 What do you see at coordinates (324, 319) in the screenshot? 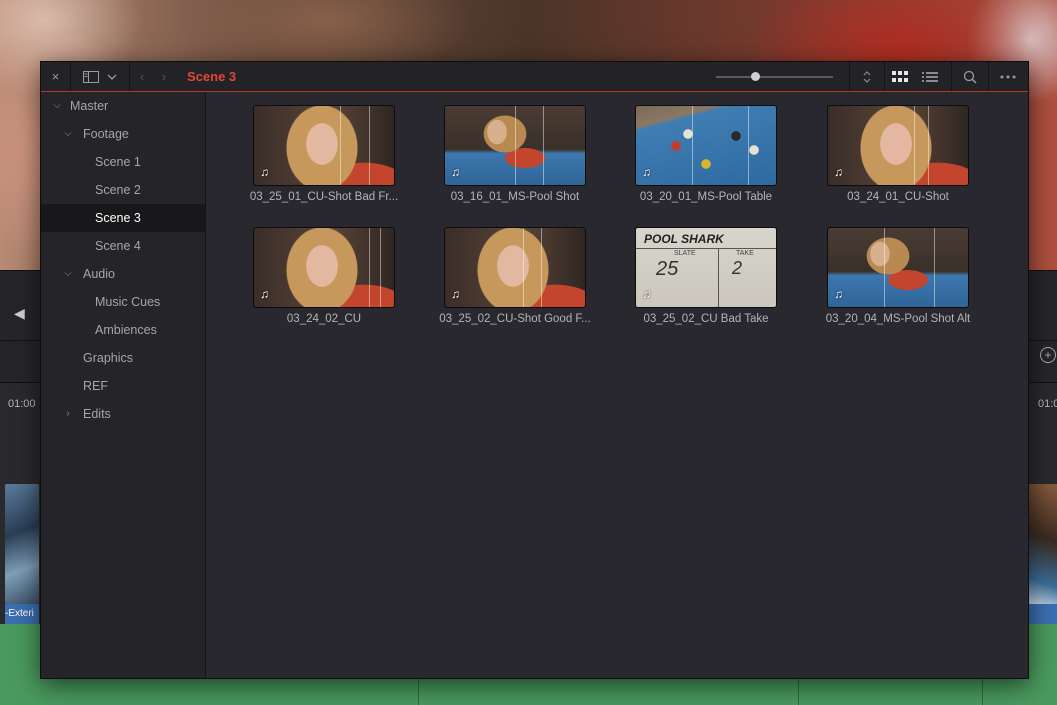
I see `clip-name: 03_24_02_CU` at bounding box center [324, 319].